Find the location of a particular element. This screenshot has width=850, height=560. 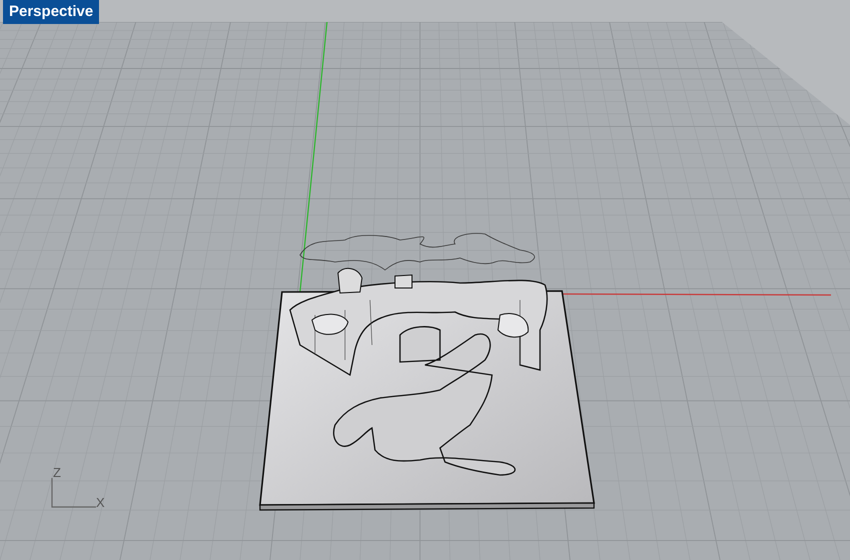

axis-label: Z is located at coordinates (57, 473).